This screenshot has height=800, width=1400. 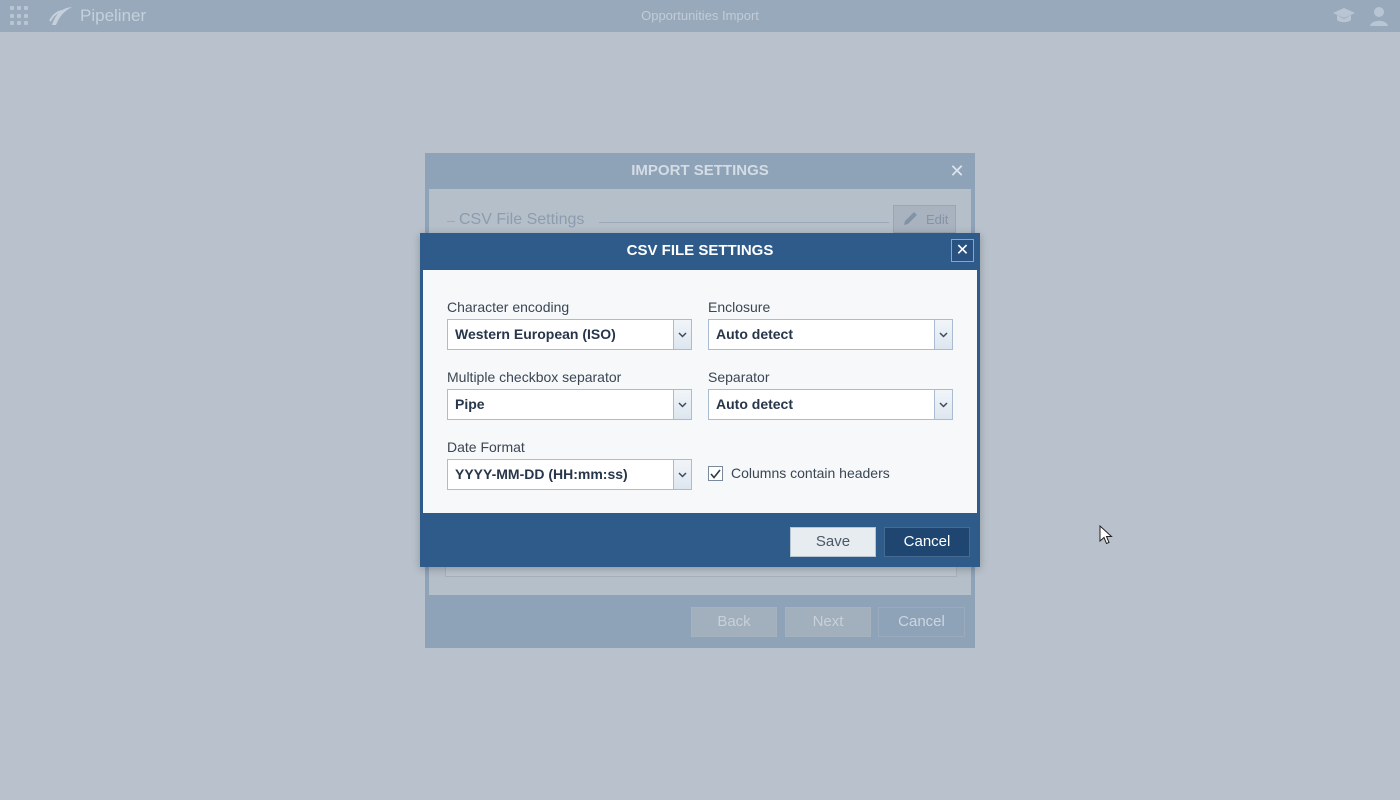 I want to click on import-cancel-button: Cancel, so click(x=921, y=622).